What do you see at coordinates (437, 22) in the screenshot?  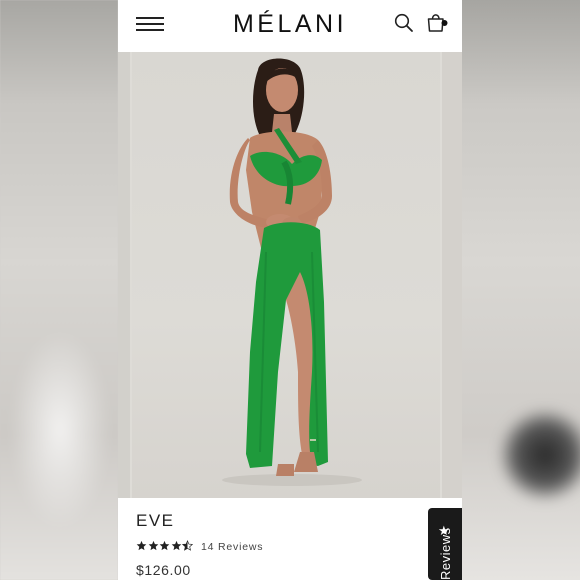 I see `shopping-bag-icon` at bounding box center [437, 22].